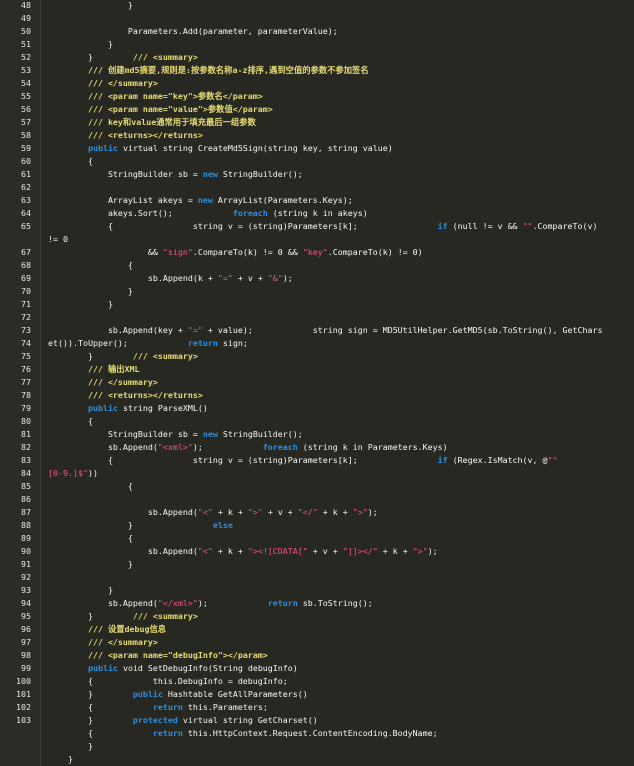 This screenshot has width=634, height=766. Describe the element at coordinates (26, 564) in the screenshot. I see `line-number: 91` at that location.